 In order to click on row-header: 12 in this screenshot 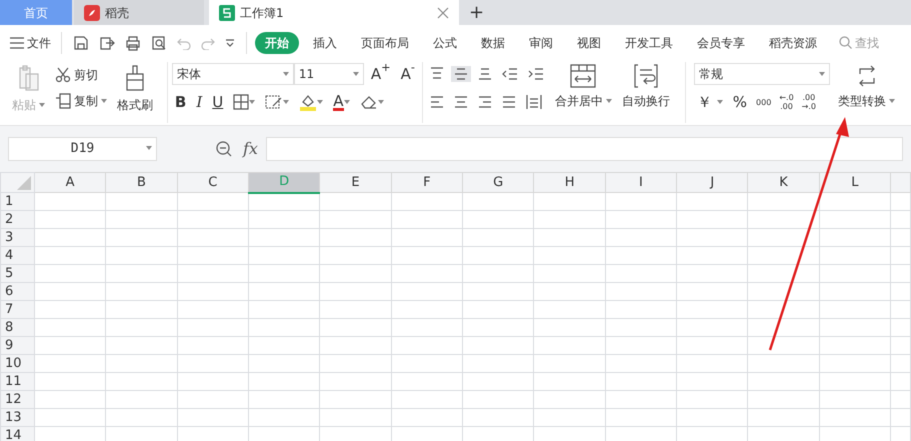, I will do `click(17, 399)`.